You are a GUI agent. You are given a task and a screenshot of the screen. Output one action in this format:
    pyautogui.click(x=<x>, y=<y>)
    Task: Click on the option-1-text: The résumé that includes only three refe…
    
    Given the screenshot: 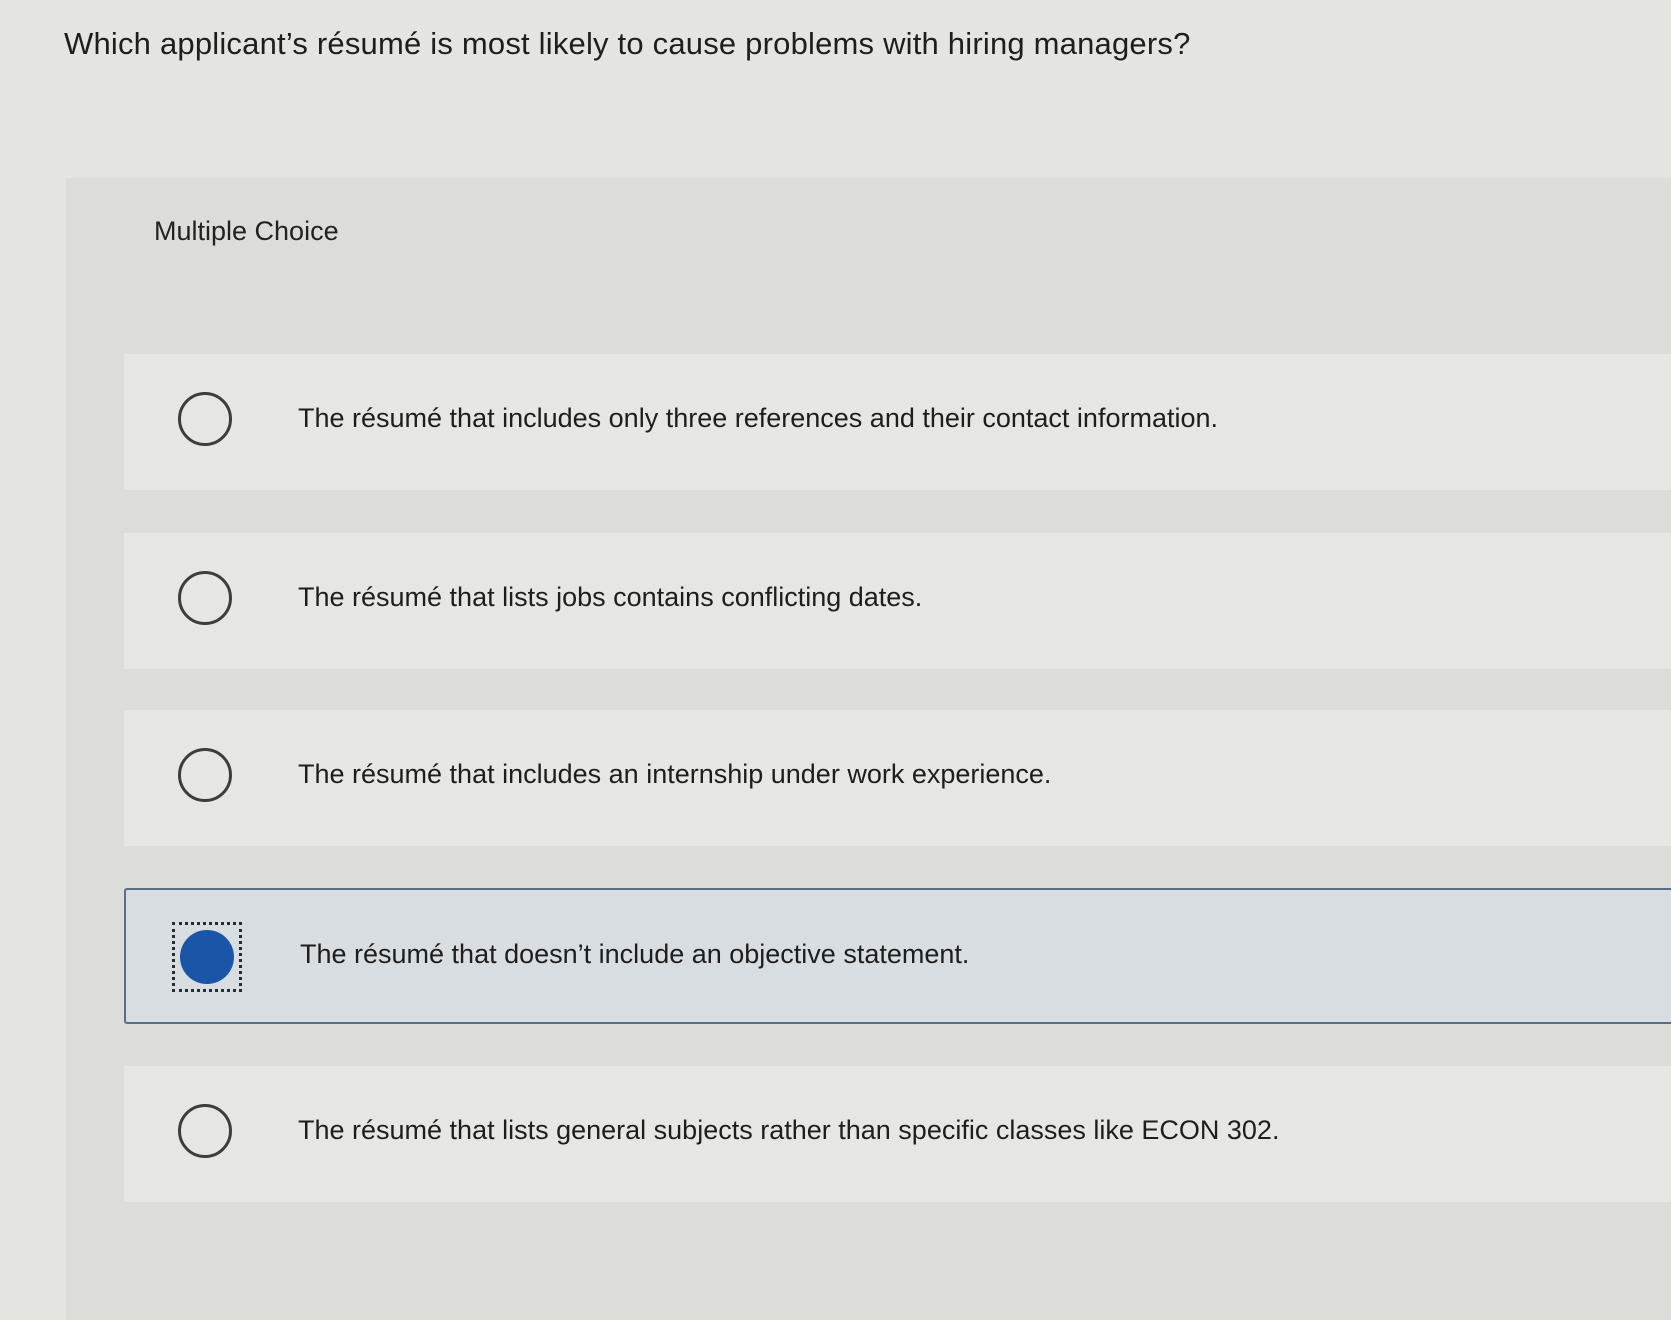 What is the action you would take?
    pyautogui.click(x=758, y=418)
    